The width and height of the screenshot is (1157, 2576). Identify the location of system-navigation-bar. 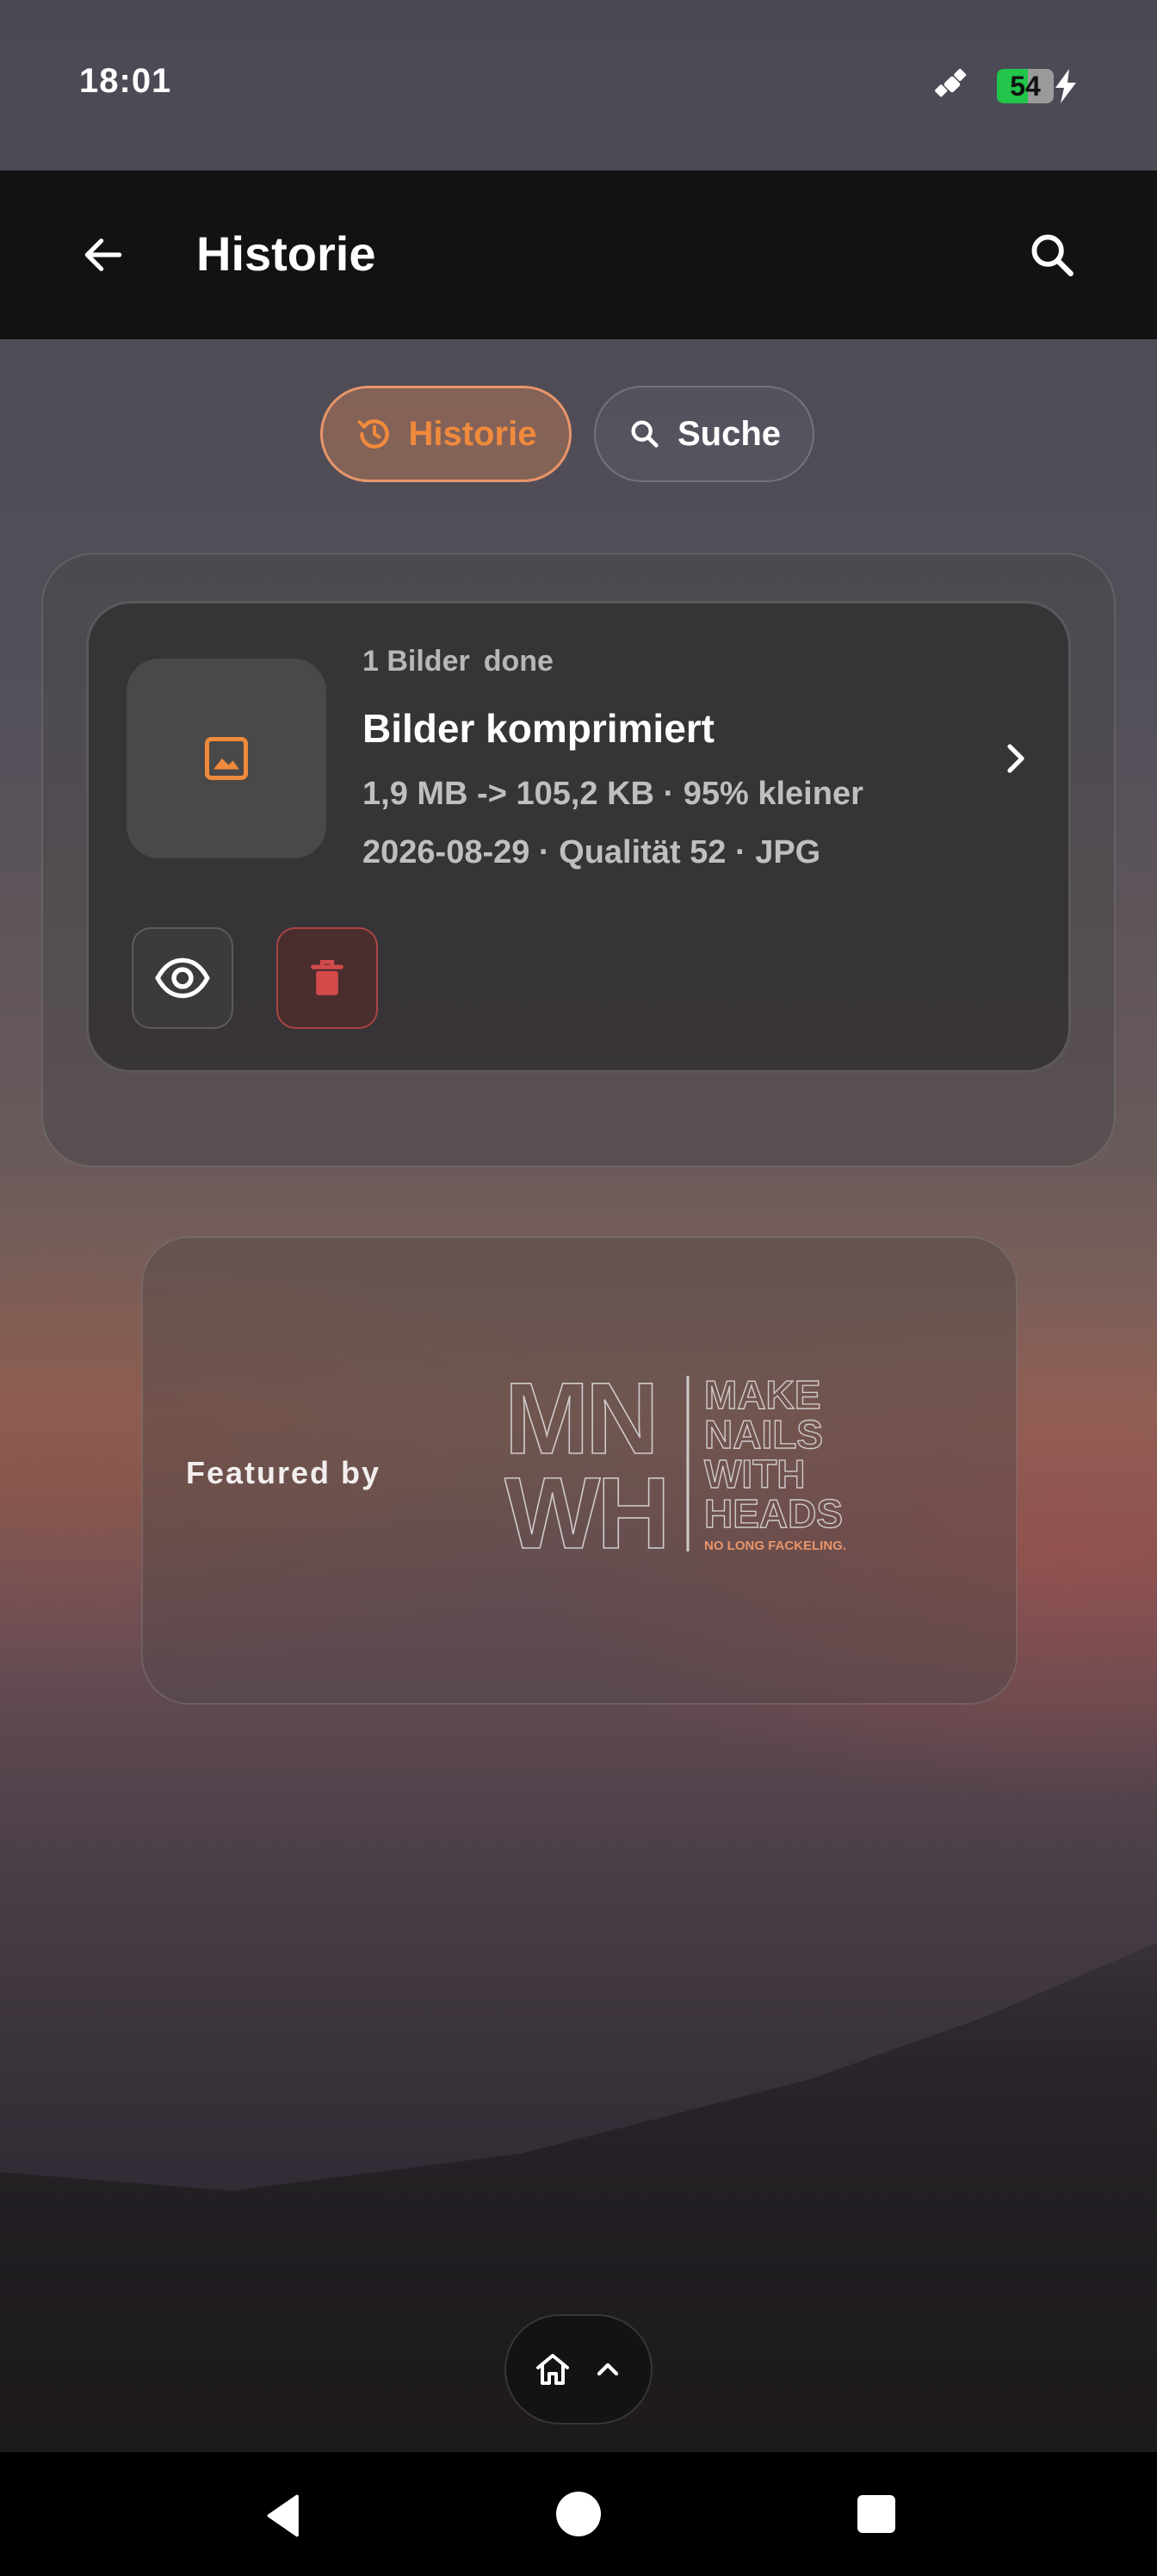
(579, 2514).